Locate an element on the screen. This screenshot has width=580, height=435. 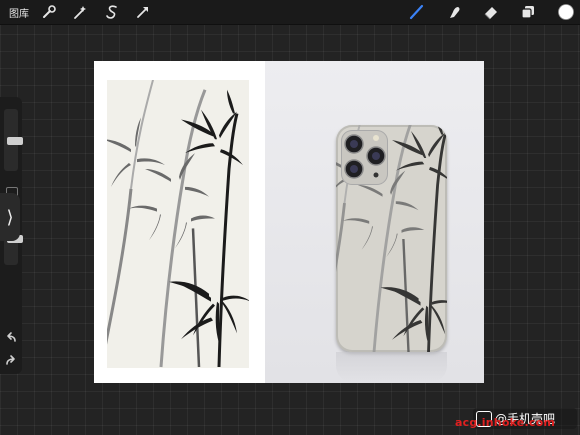
undo-arrow-icon is located at coordinates (11, 338).